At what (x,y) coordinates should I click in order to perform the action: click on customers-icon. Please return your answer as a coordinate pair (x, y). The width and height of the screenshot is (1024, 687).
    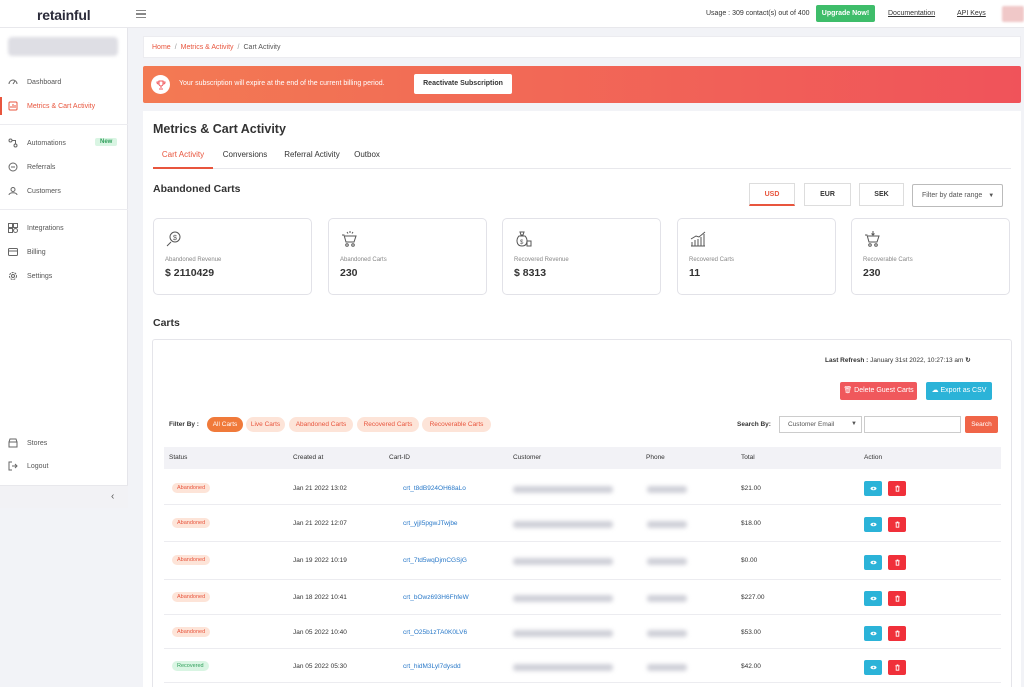
    Looking at the image, I should click on (13, 191).